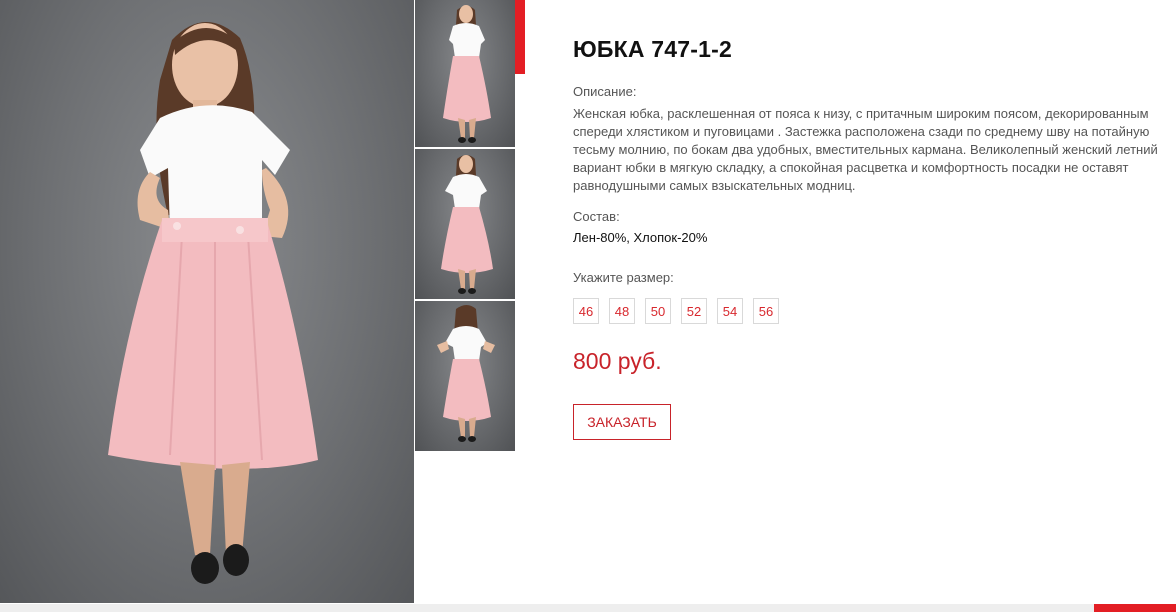 The width and height of the screenshot is (1176, 612). Describe the element at coordinates (617, 361) in the screenshot. I see `product-price: 800 руб.` at that location.